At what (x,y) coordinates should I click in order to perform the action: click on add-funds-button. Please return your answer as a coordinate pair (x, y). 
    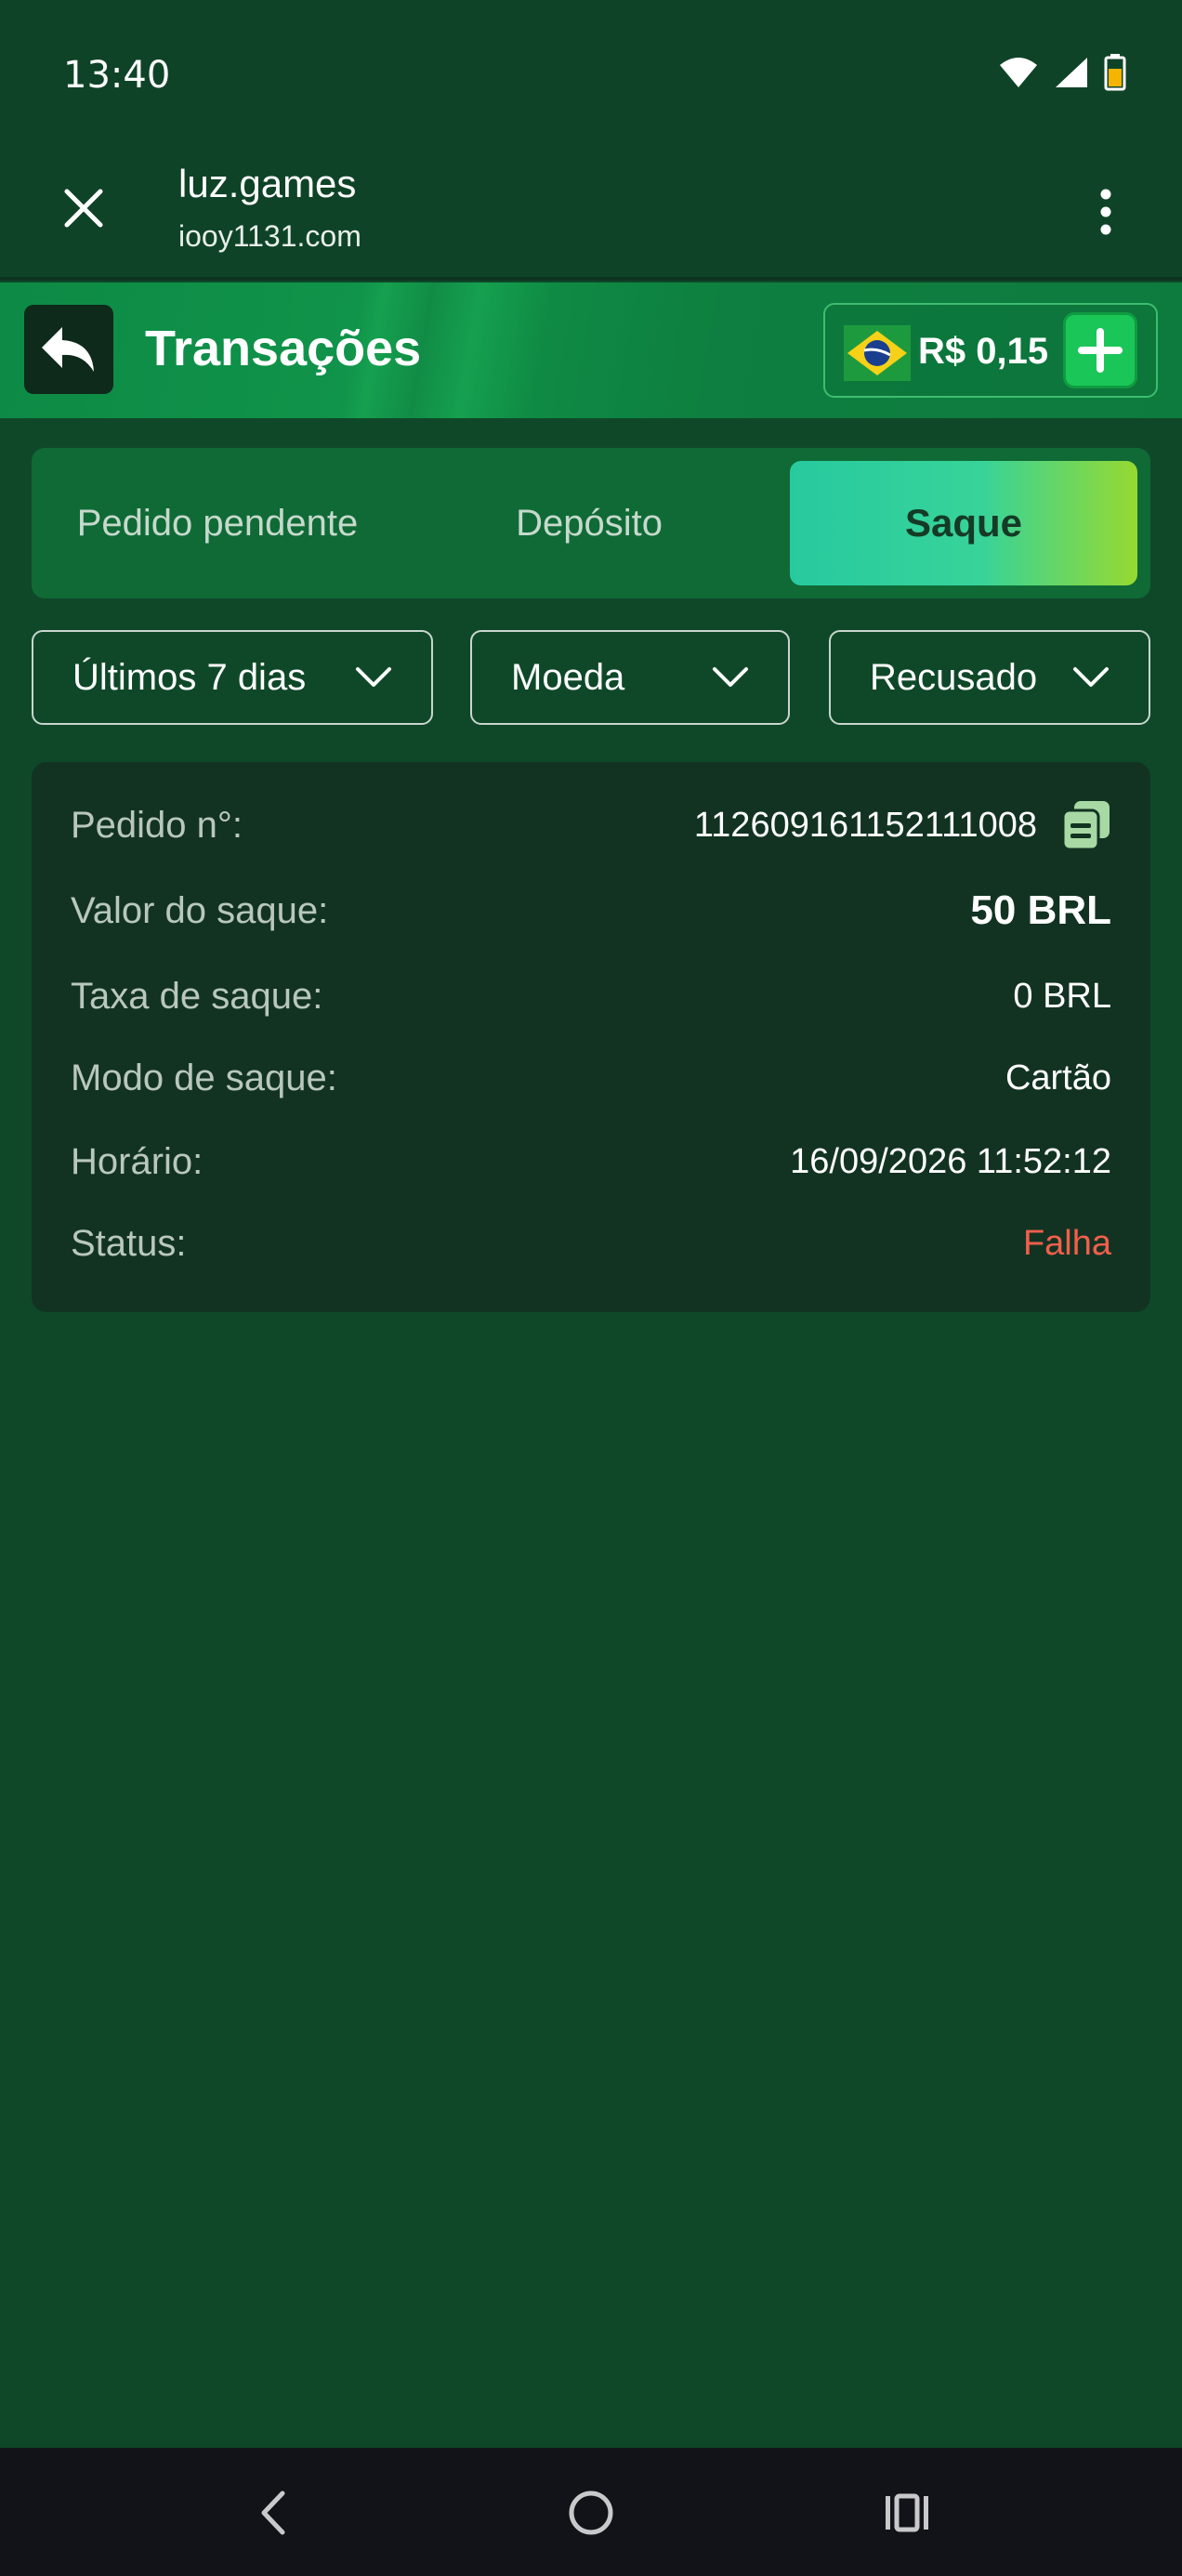
    Looking at the image, I should click on (1100, 350).